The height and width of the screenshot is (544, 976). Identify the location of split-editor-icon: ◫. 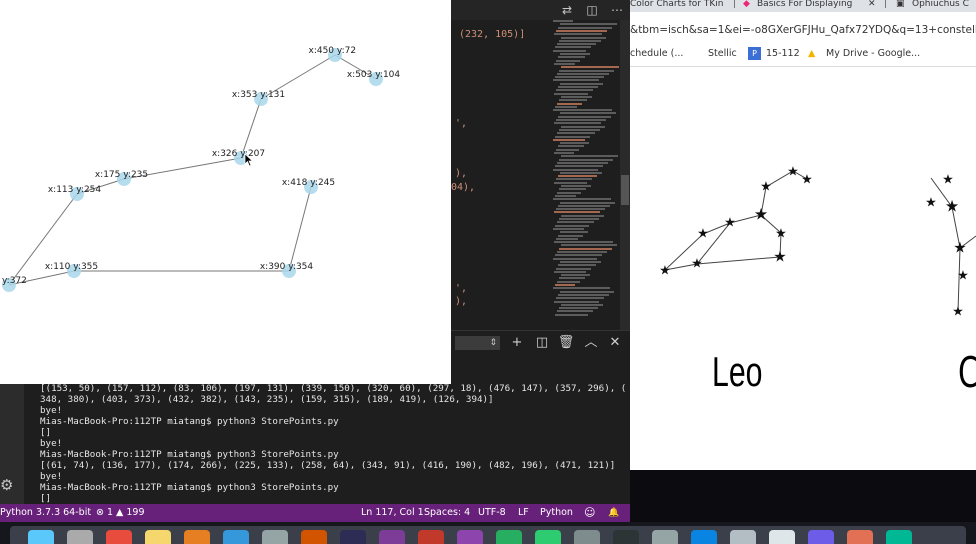
(592, 10).